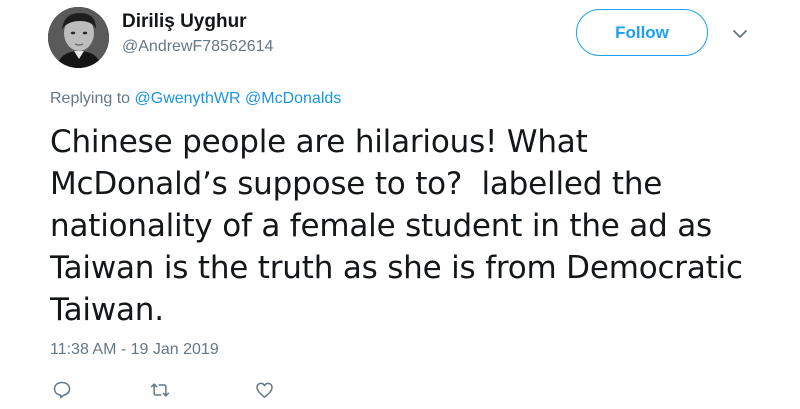  I want to click on heart-icon, so click(264, 390).